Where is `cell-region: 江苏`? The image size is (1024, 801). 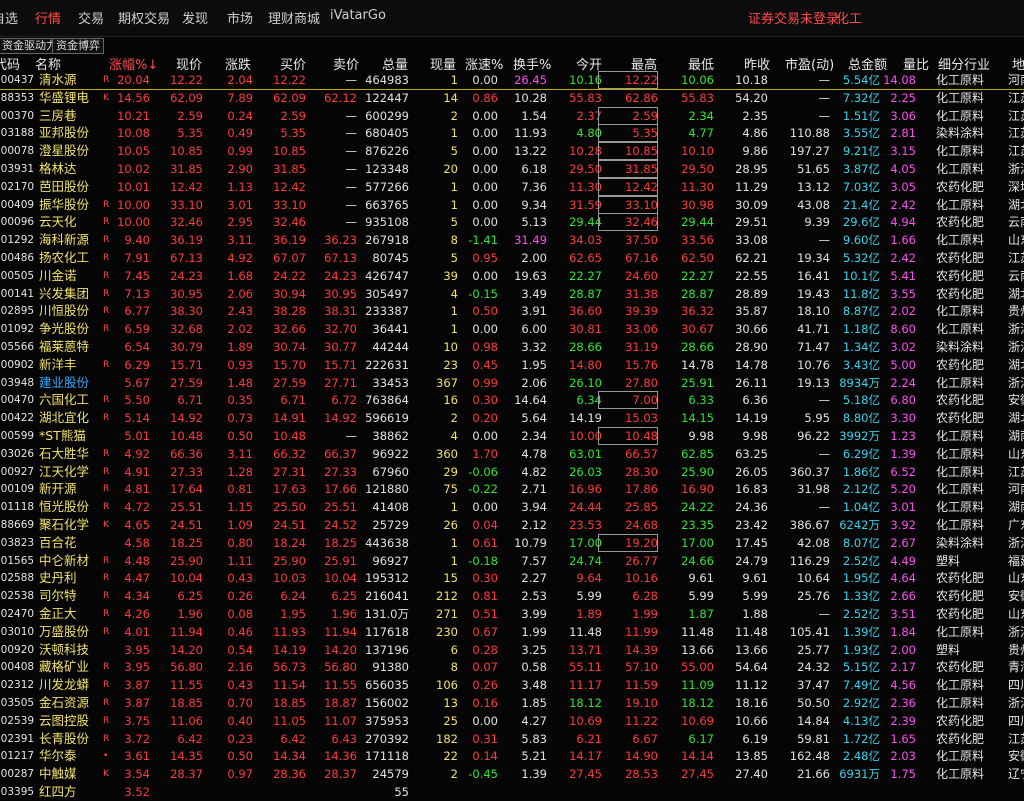
cell-region: 江苏 is located at coordinates (1016, 115).